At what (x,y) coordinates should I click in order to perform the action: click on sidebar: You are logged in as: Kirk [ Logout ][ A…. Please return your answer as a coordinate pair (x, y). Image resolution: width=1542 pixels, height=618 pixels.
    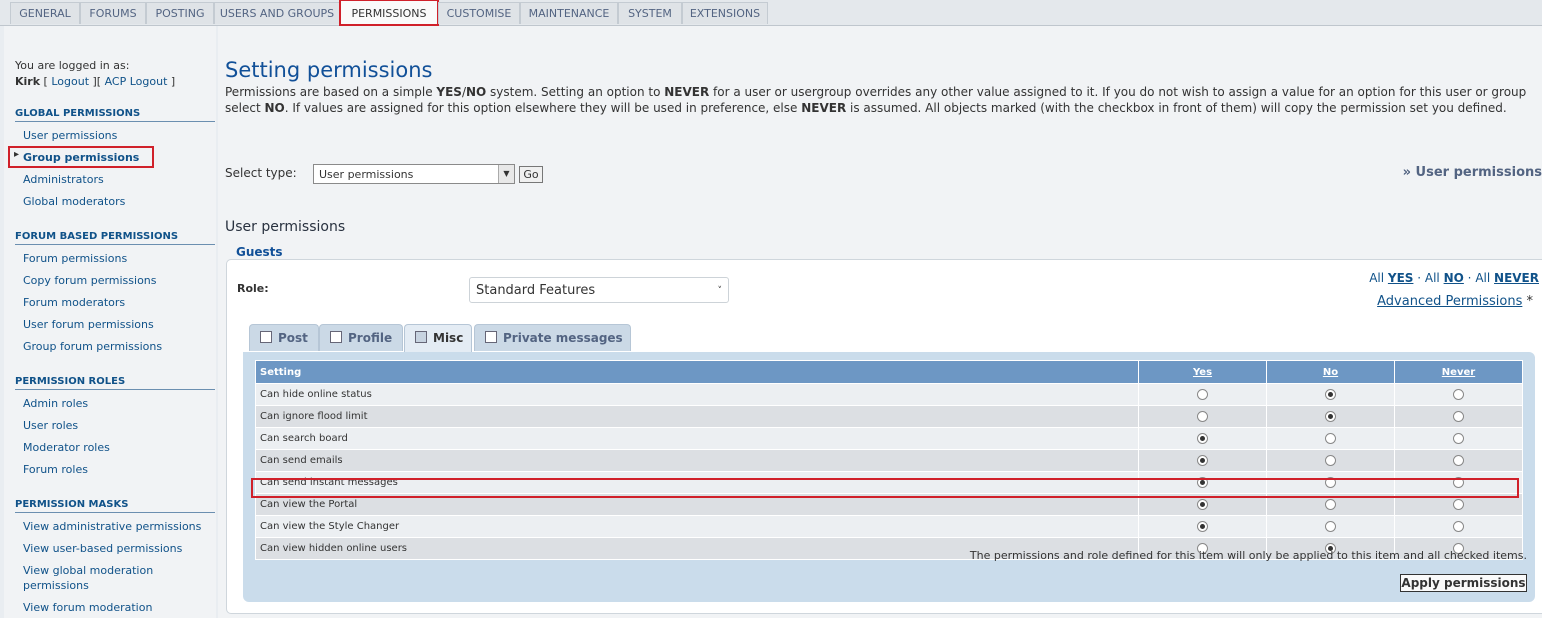
    Looking at the image, I should click on (110, 322).